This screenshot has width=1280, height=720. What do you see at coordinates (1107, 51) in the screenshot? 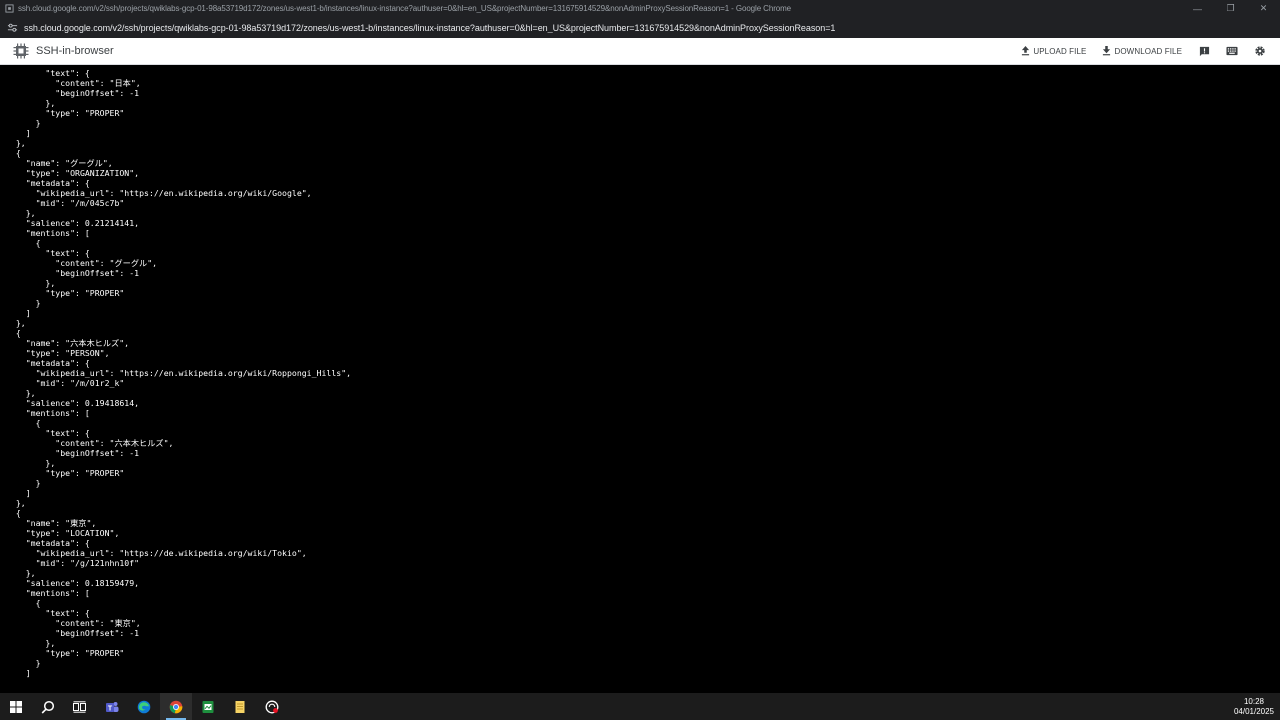
I see `download-icon` at bounding box center [1107, 51].